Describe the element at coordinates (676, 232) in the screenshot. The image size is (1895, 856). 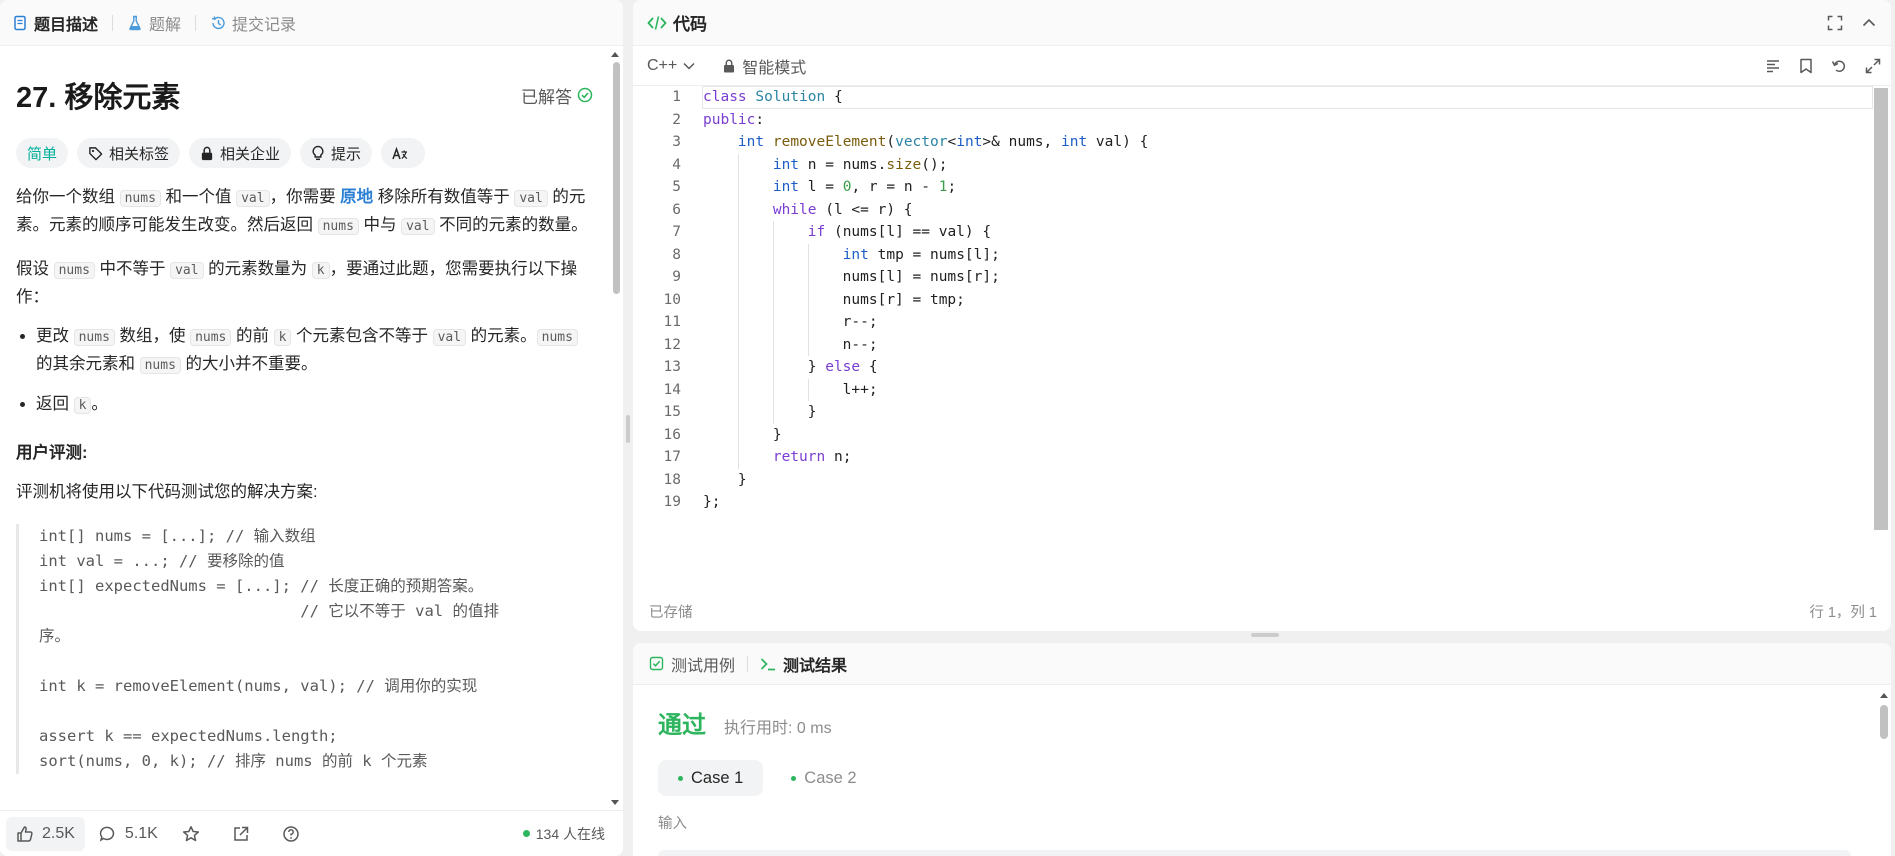
I see `line-number: 7` at that location.